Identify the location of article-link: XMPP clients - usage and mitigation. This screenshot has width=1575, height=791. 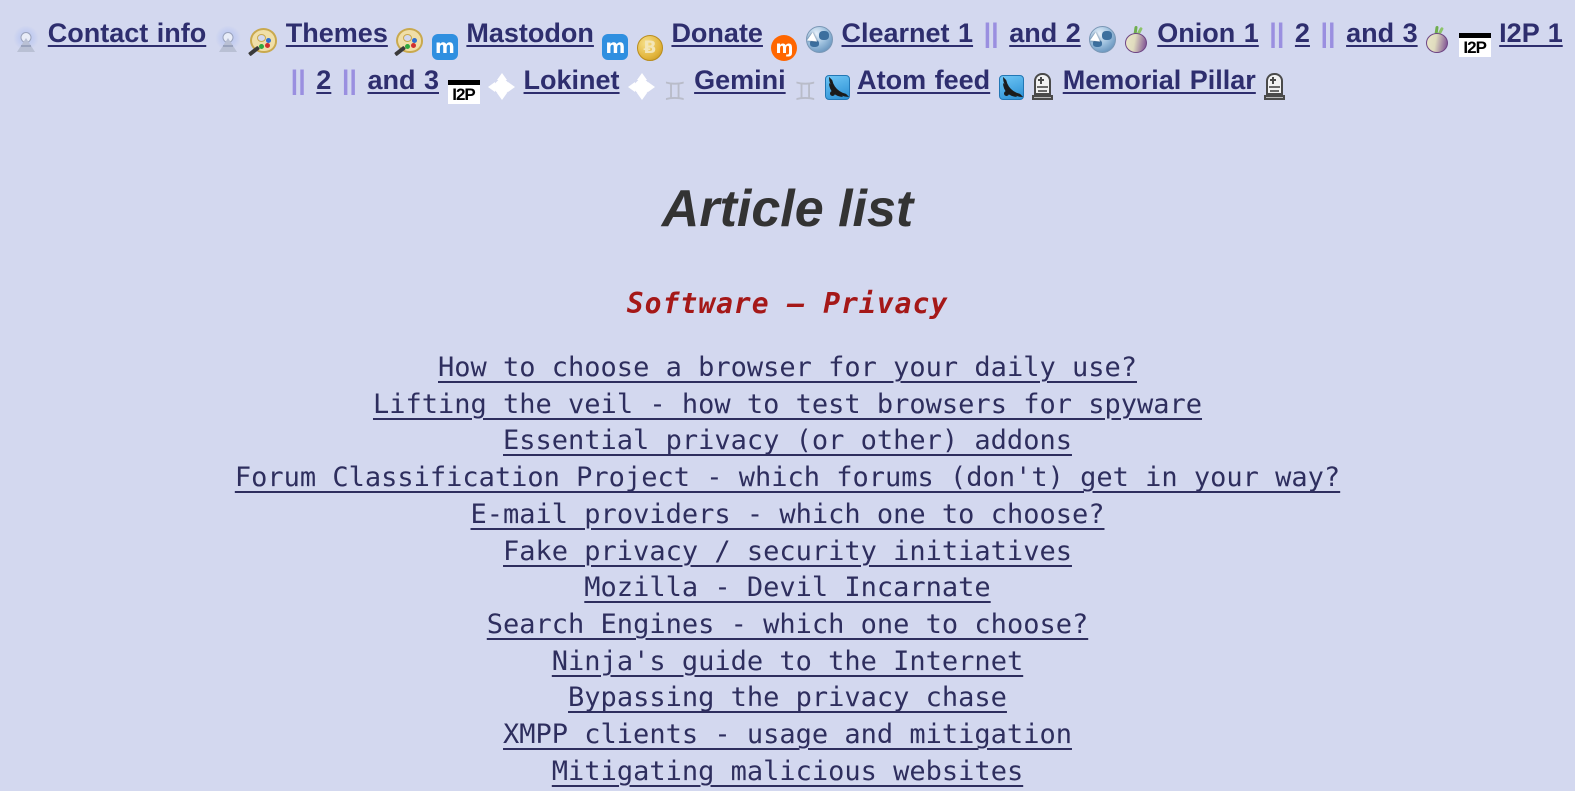
(787, 735).